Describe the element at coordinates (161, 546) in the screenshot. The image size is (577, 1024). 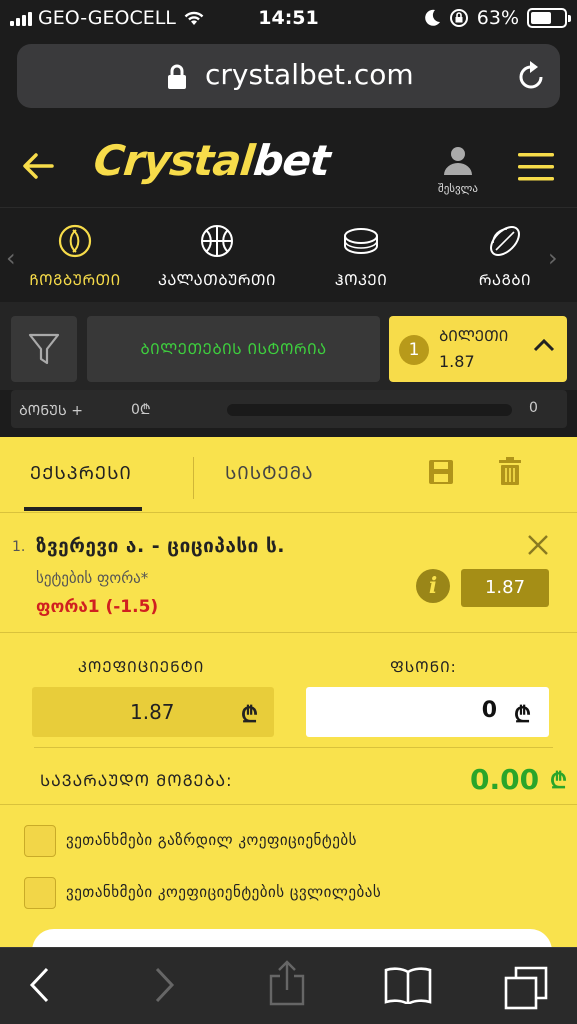
I see `match-name: ზვერევი ა. - ციციპასი ს.` at that location.